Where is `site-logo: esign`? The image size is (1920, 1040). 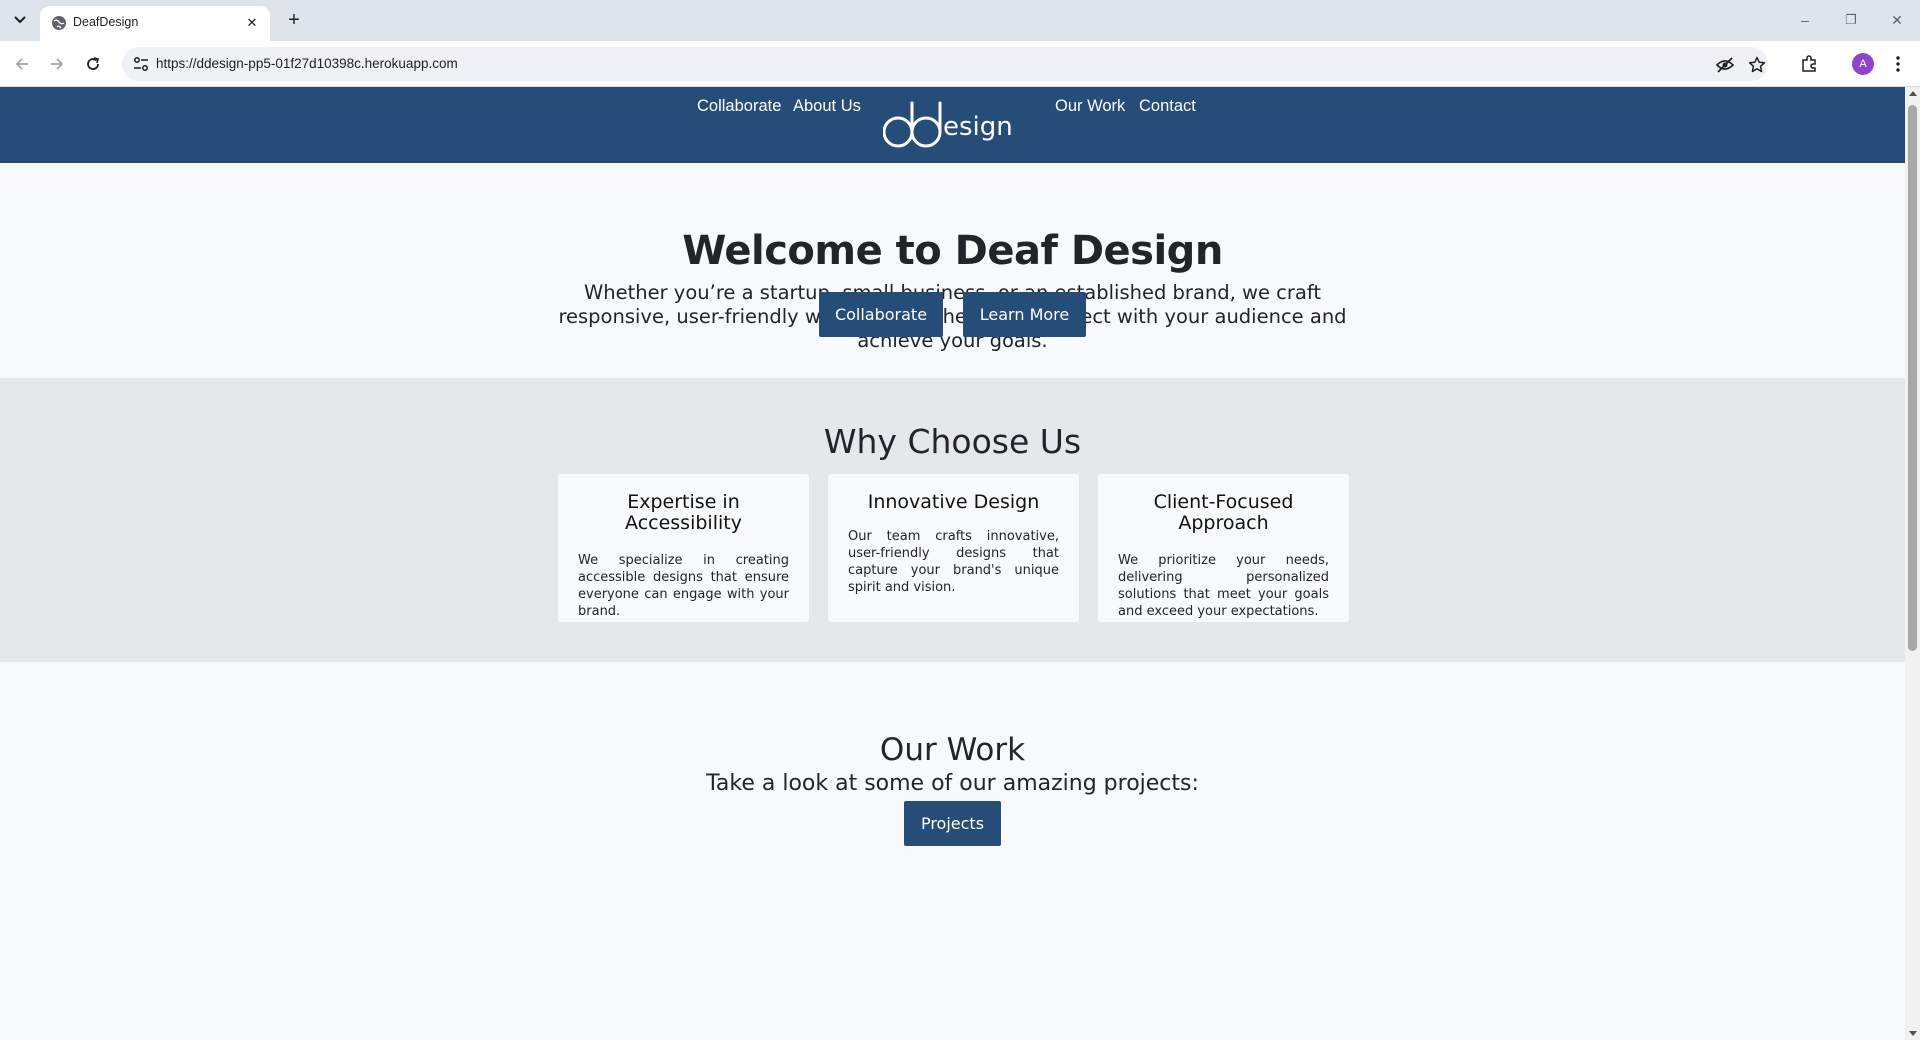 site-logo: esign is located at coordinates (948, 125).